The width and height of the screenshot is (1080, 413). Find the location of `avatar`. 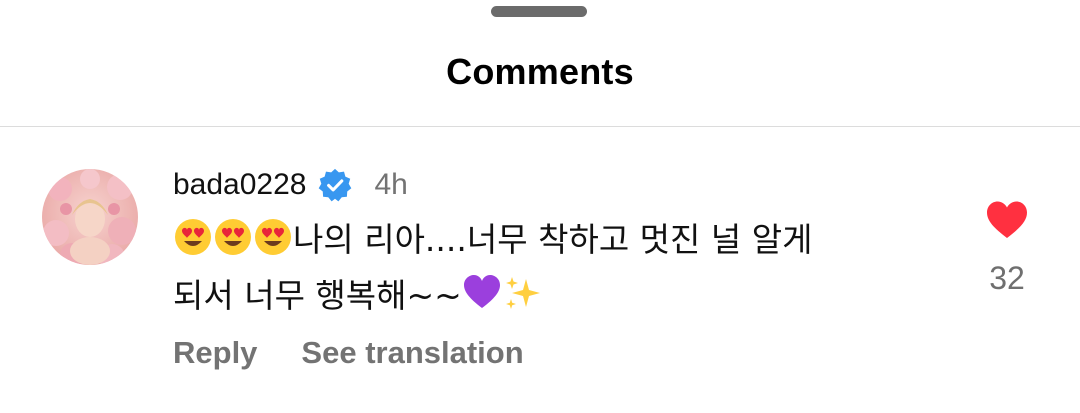

avatar is located at coordinates (90, 217).